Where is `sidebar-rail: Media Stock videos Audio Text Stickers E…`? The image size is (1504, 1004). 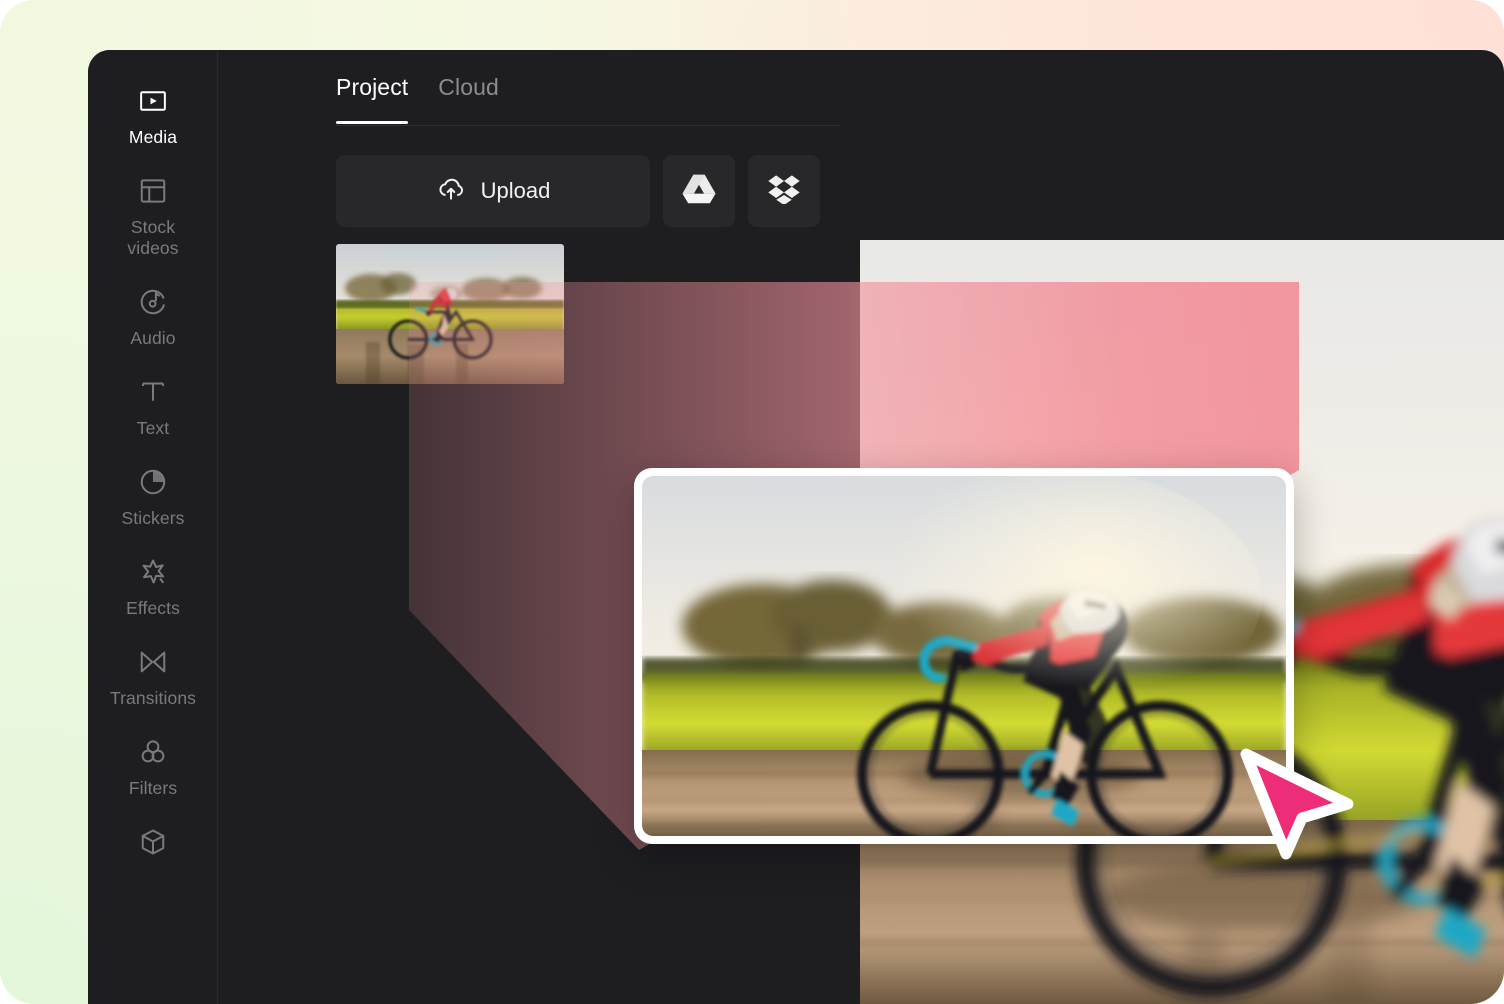 sidebar-rail: Media Stock videos Audio Text Stickers E… is located at coordinates (153, 527).